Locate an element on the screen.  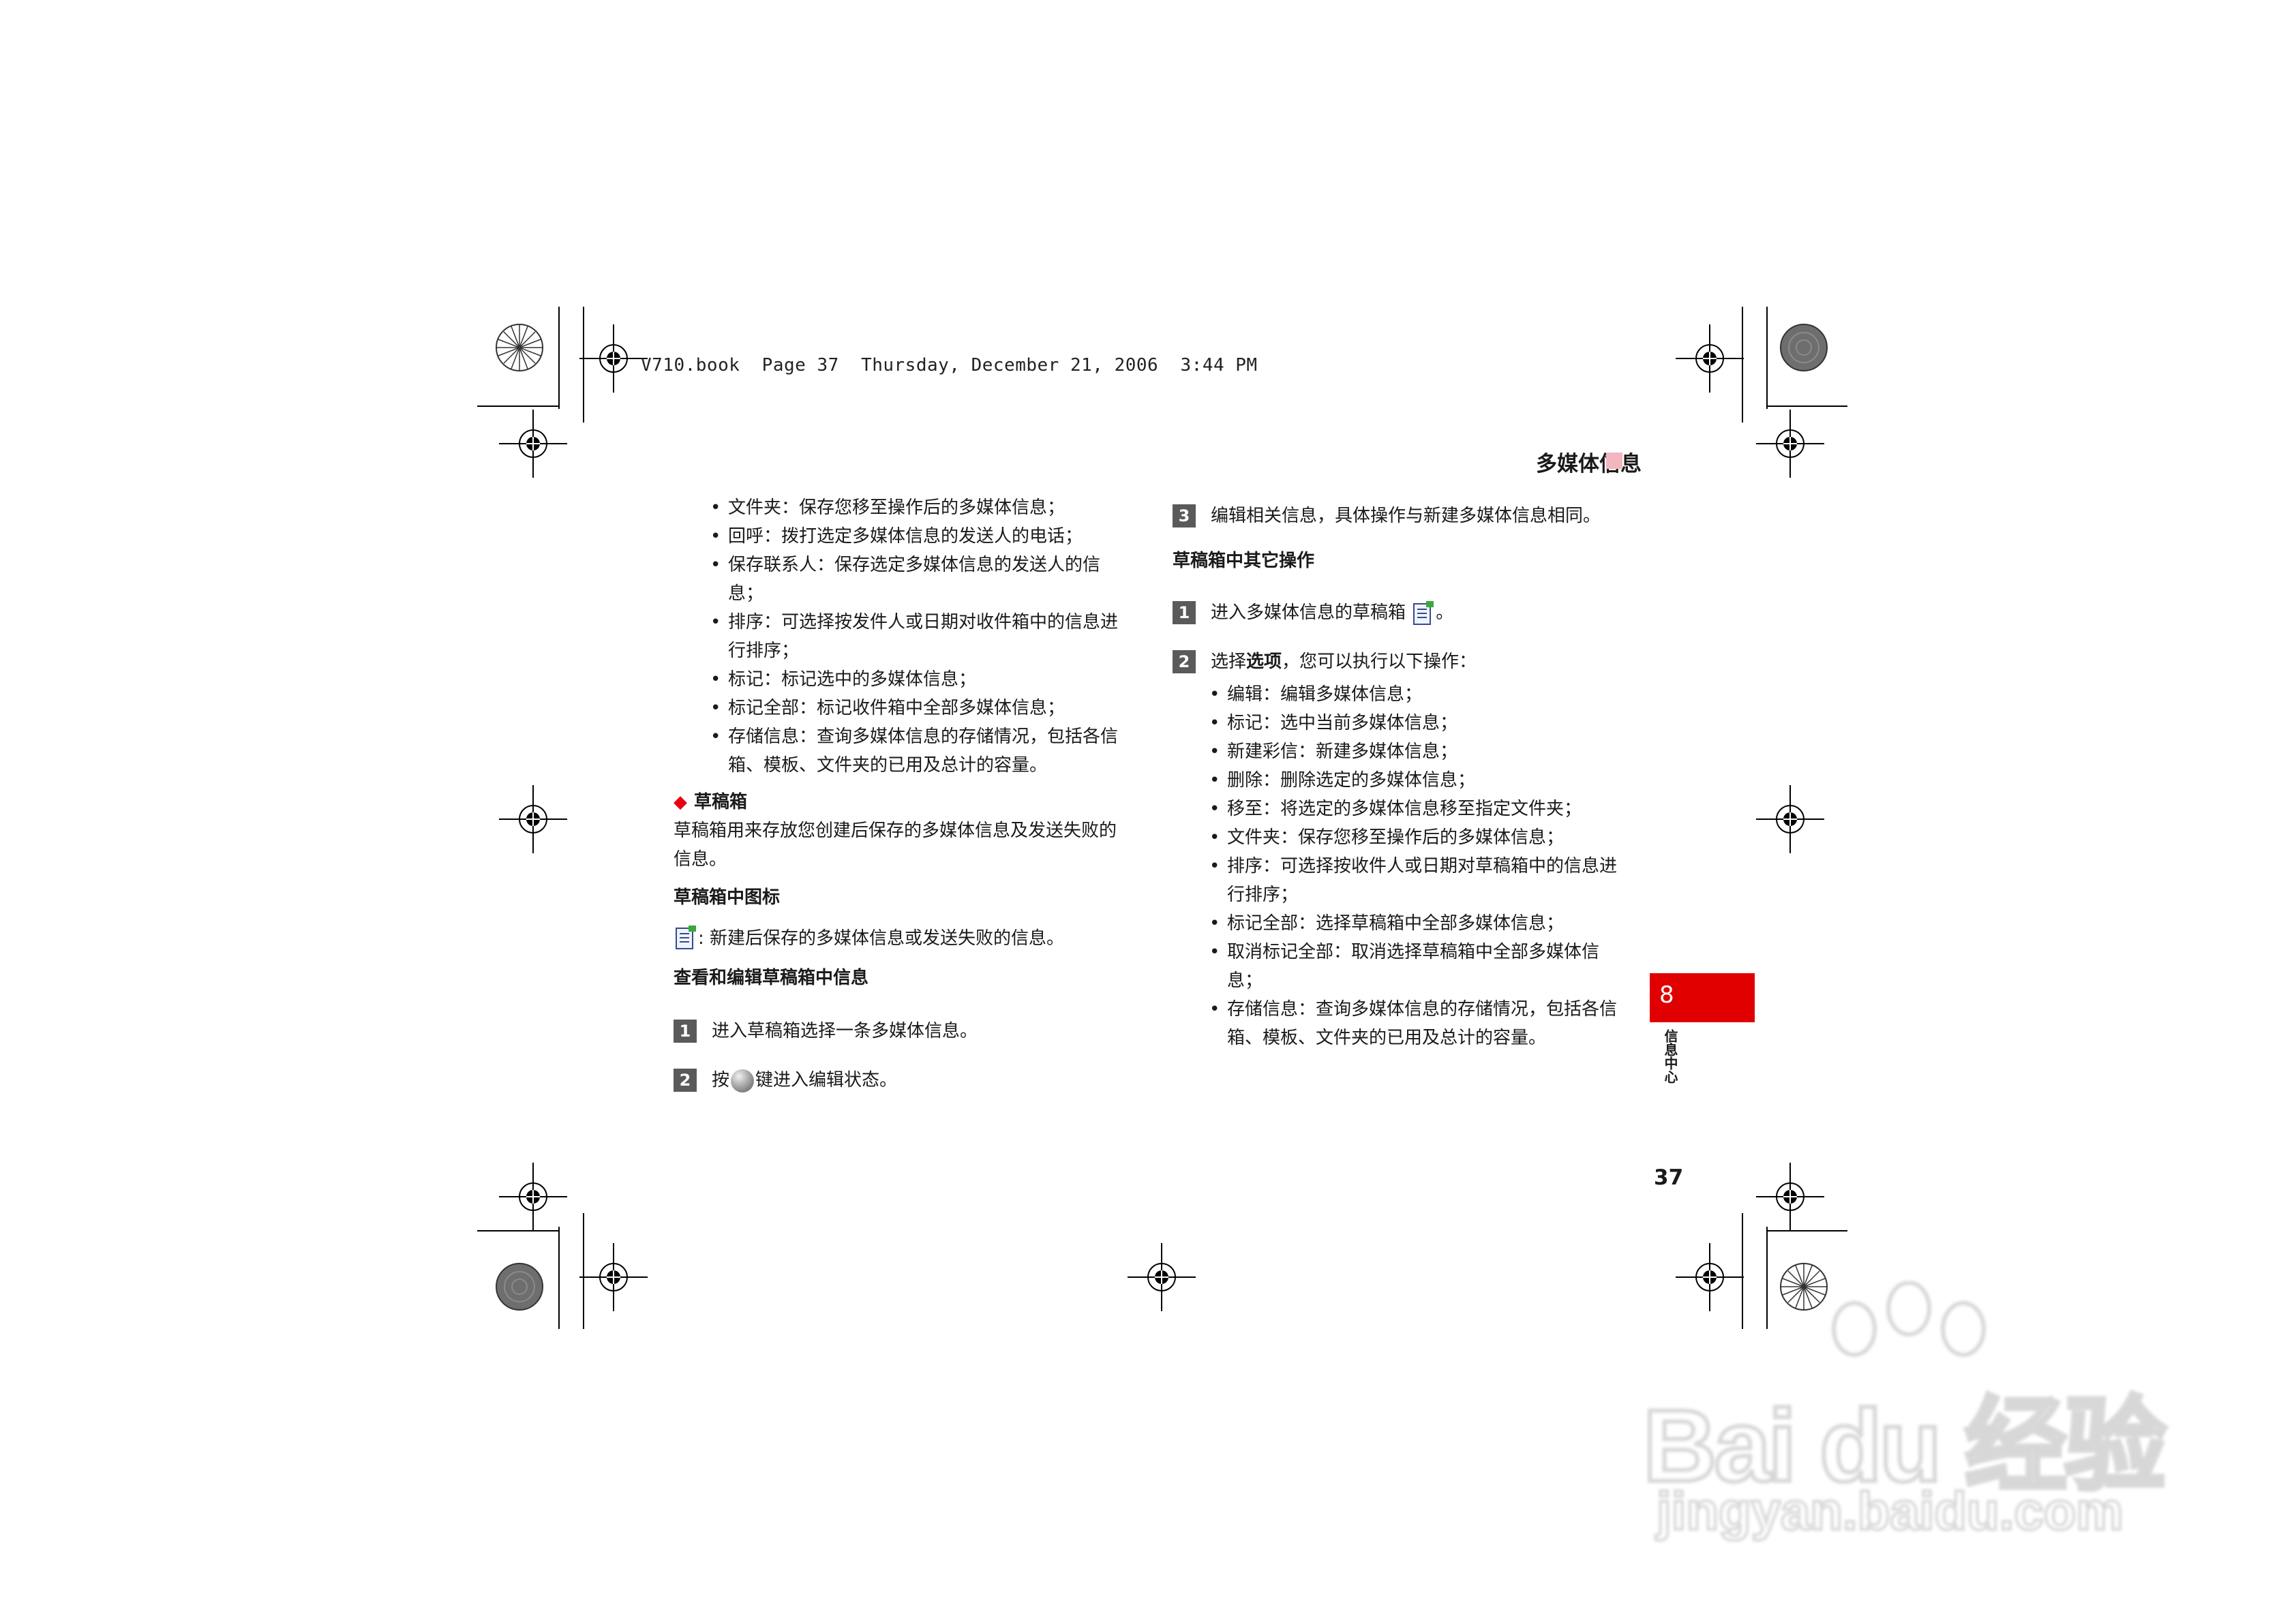
center-key-icon is located at coordinates (743, 1080).